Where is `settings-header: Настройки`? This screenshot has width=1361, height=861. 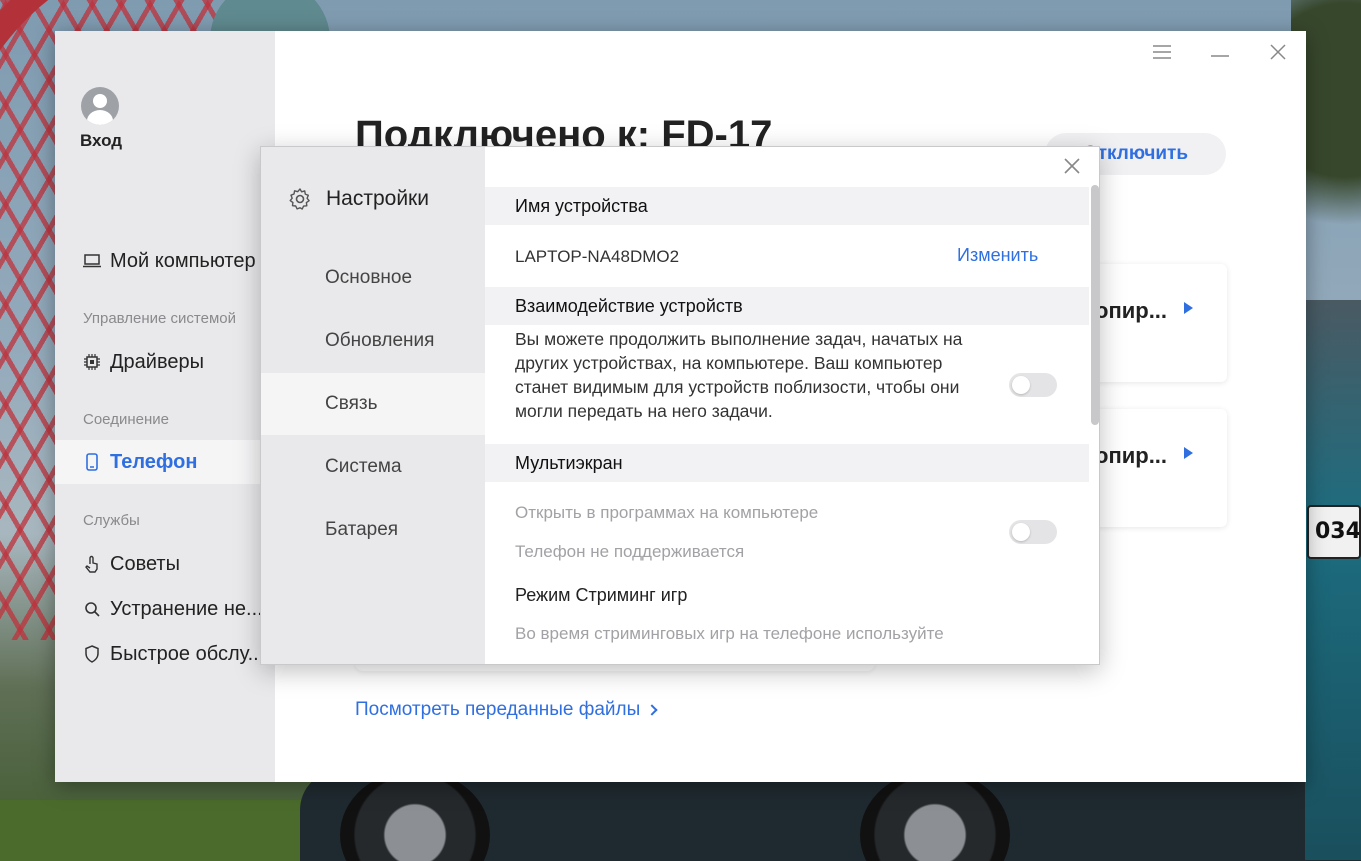 settings-header: Настройки is located at coordinates (358, 199).